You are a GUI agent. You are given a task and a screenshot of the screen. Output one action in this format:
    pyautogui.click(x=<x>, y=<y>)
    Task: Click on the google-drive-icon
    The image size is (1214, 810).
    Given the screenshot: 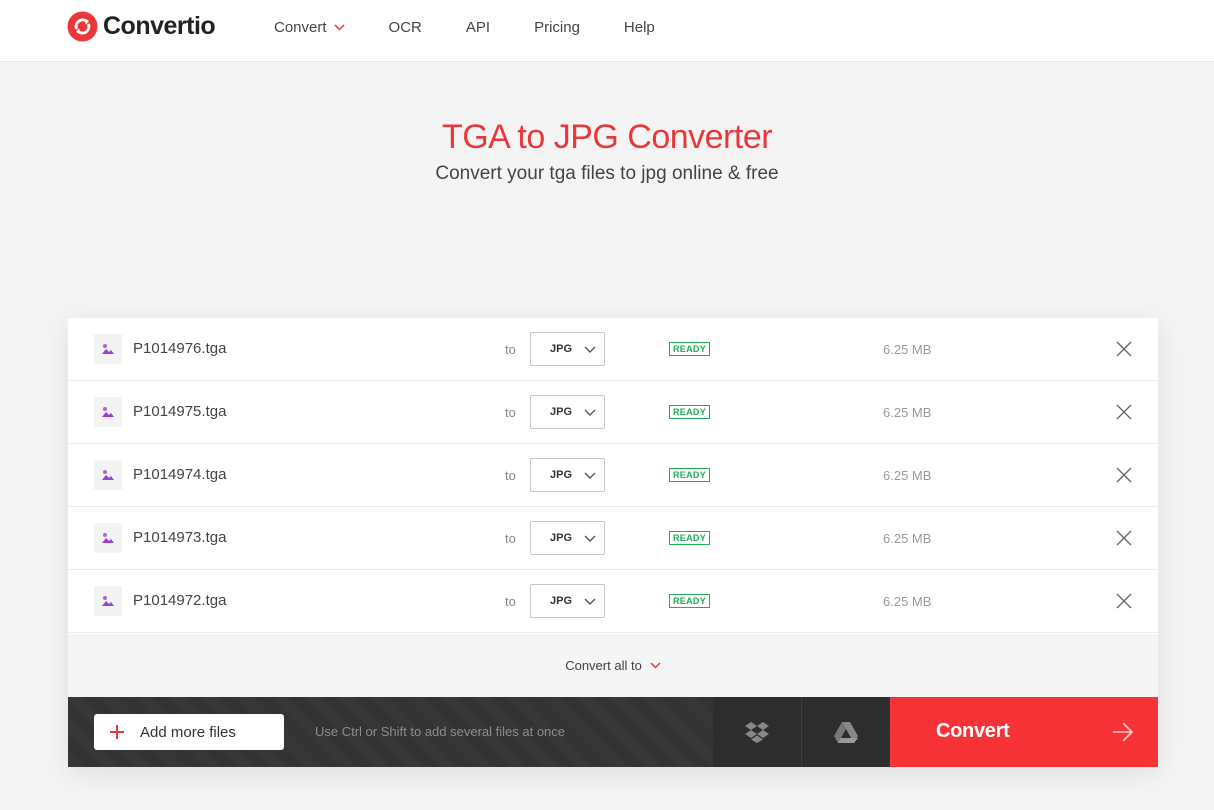 What is the action you would take?
    pyautogui.click(x=845, y=732)
    